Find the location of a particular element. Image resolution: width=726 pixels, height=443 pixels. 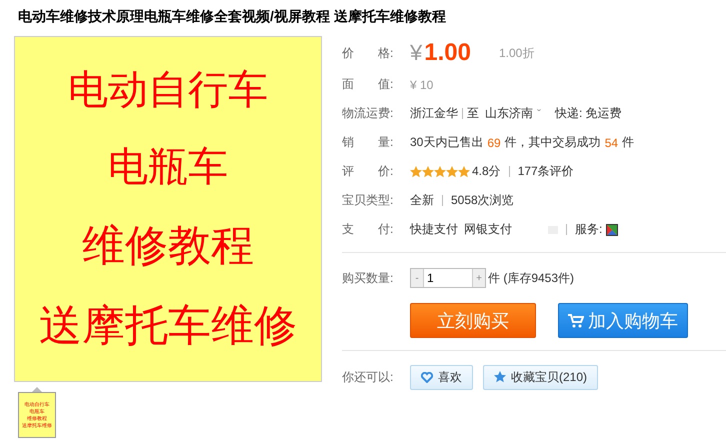

add-to-cart-button: 加入购物车 is located at coordinates (623, 320).